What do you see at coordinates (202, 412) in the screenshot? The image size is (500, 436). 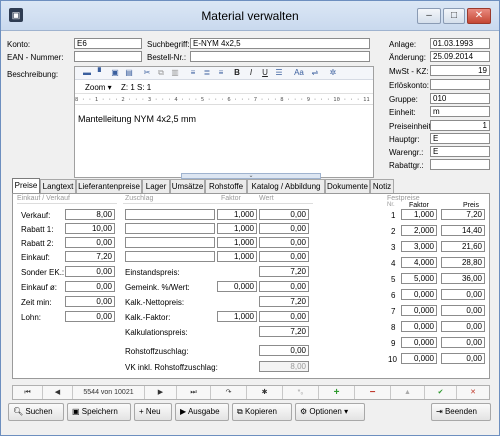 I see `ausgabe-button: ▶ Ausgabe` at bounding box center [202, 412].